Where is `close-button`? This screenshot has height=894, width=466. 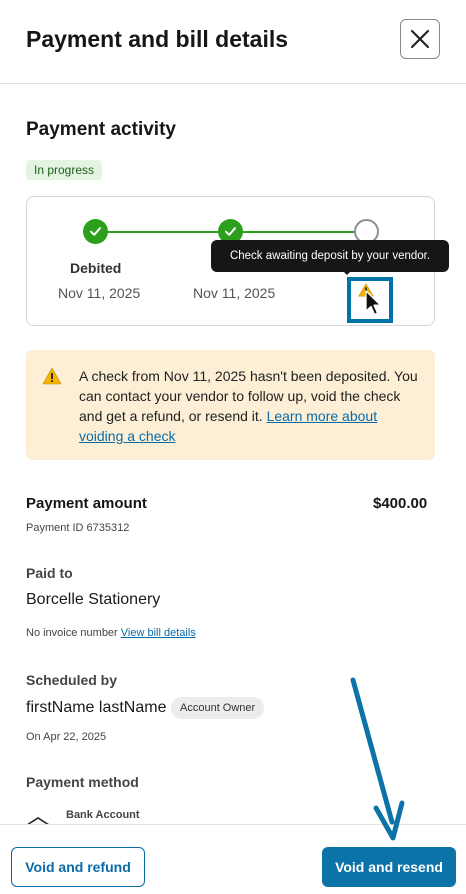
close-button is located at coordinates (420, 39).